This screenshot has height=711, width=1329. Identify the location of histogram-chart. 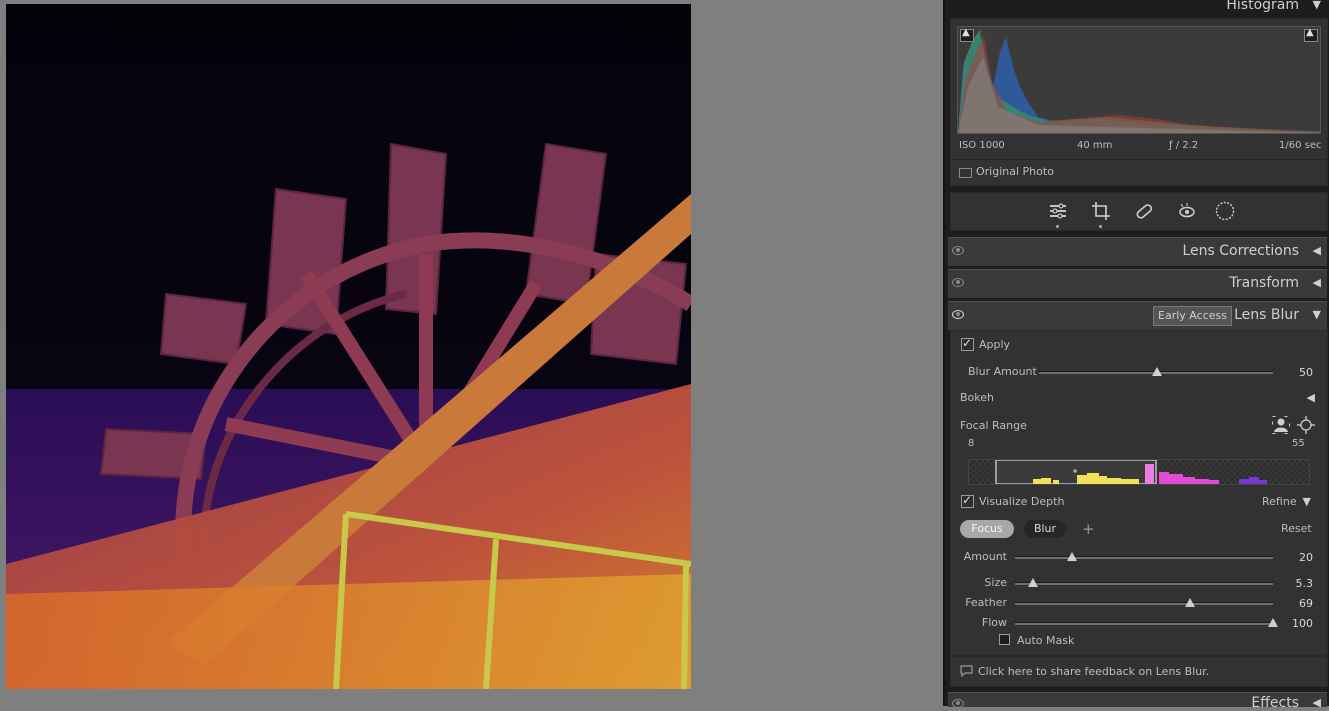
(1139, 81).